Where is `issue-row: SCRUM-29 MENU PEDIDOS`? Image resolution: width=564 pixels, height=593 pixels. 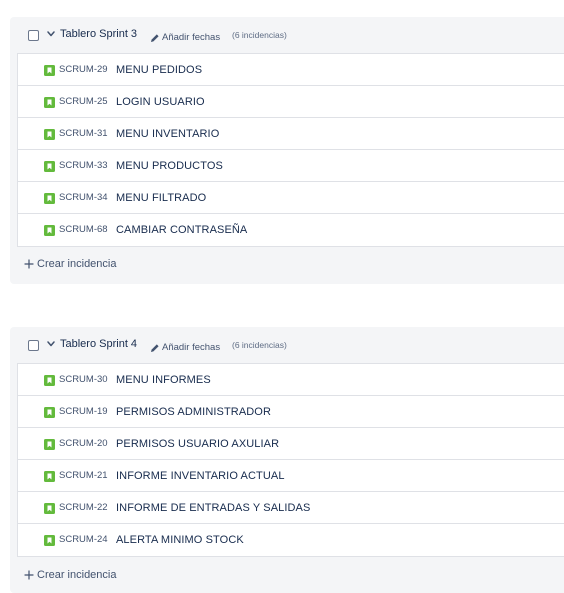
issue-row: SCRUM-29 MENU PEDIDOS is located at coordinates (291, 70).